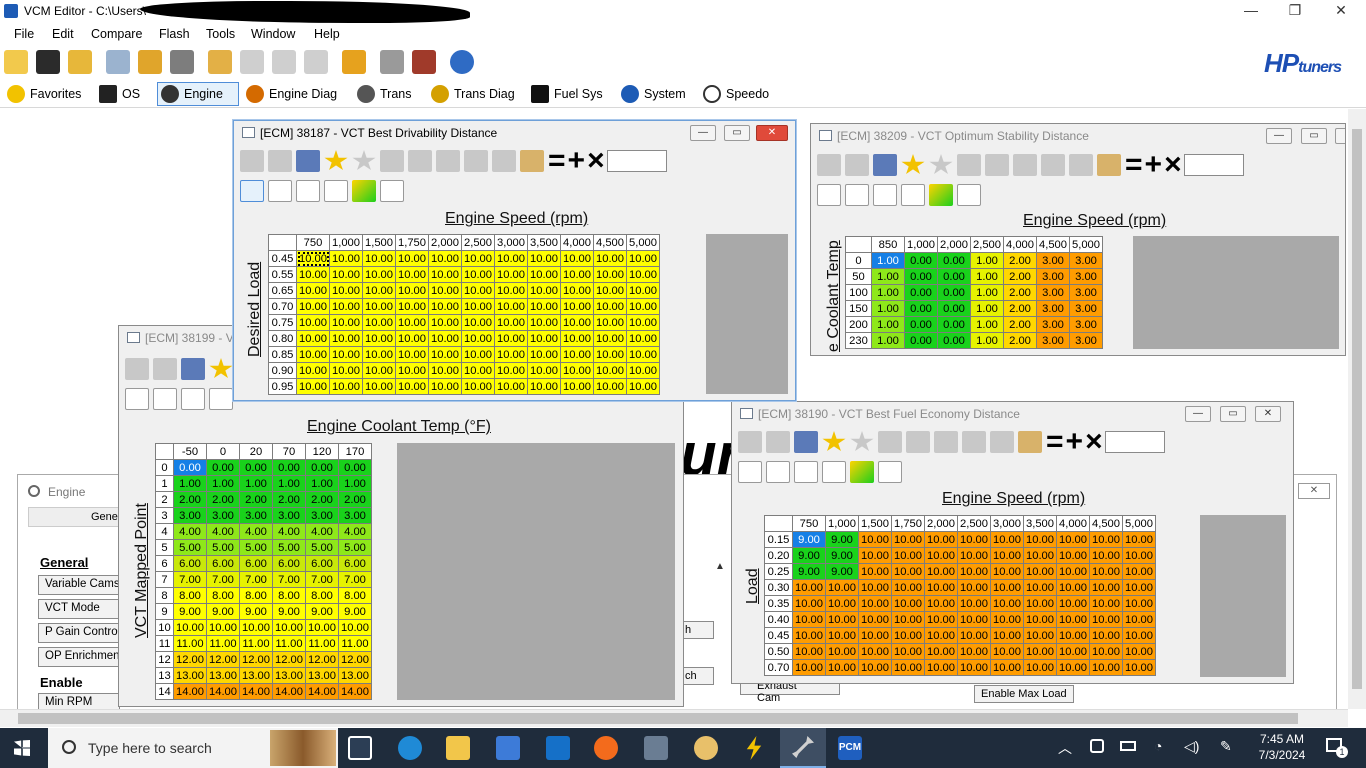 This screenshot has height=768, width=1366. What do you see at coordinates (79, 657) in the screenshot?
I see `op-enrichment-button: OP Enrichment` at bounding box center [79, 657].